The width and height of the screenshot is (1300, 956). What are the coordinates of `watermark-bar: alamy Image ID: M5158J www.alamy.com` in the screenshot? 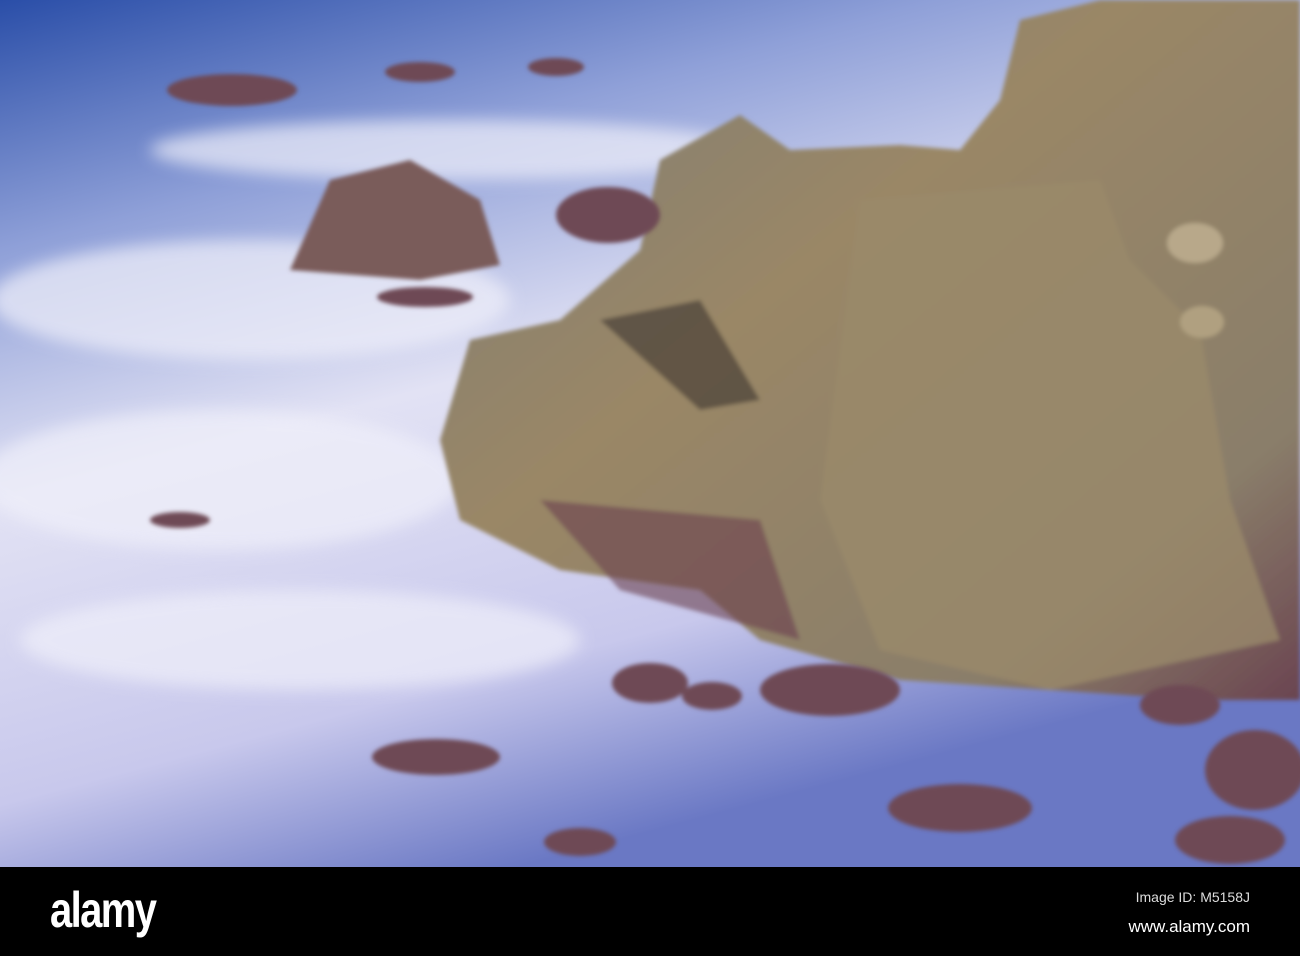 It's located at (650, 911).